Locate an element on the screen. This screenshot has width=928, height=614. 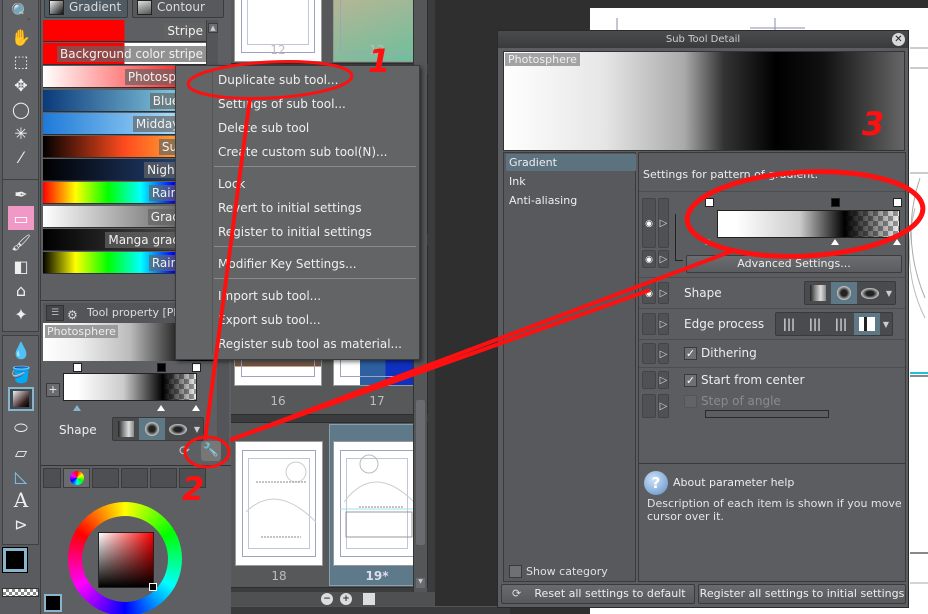
start-from-center-checkbox: ✓ Start from center is located at coordinates (744, 380).